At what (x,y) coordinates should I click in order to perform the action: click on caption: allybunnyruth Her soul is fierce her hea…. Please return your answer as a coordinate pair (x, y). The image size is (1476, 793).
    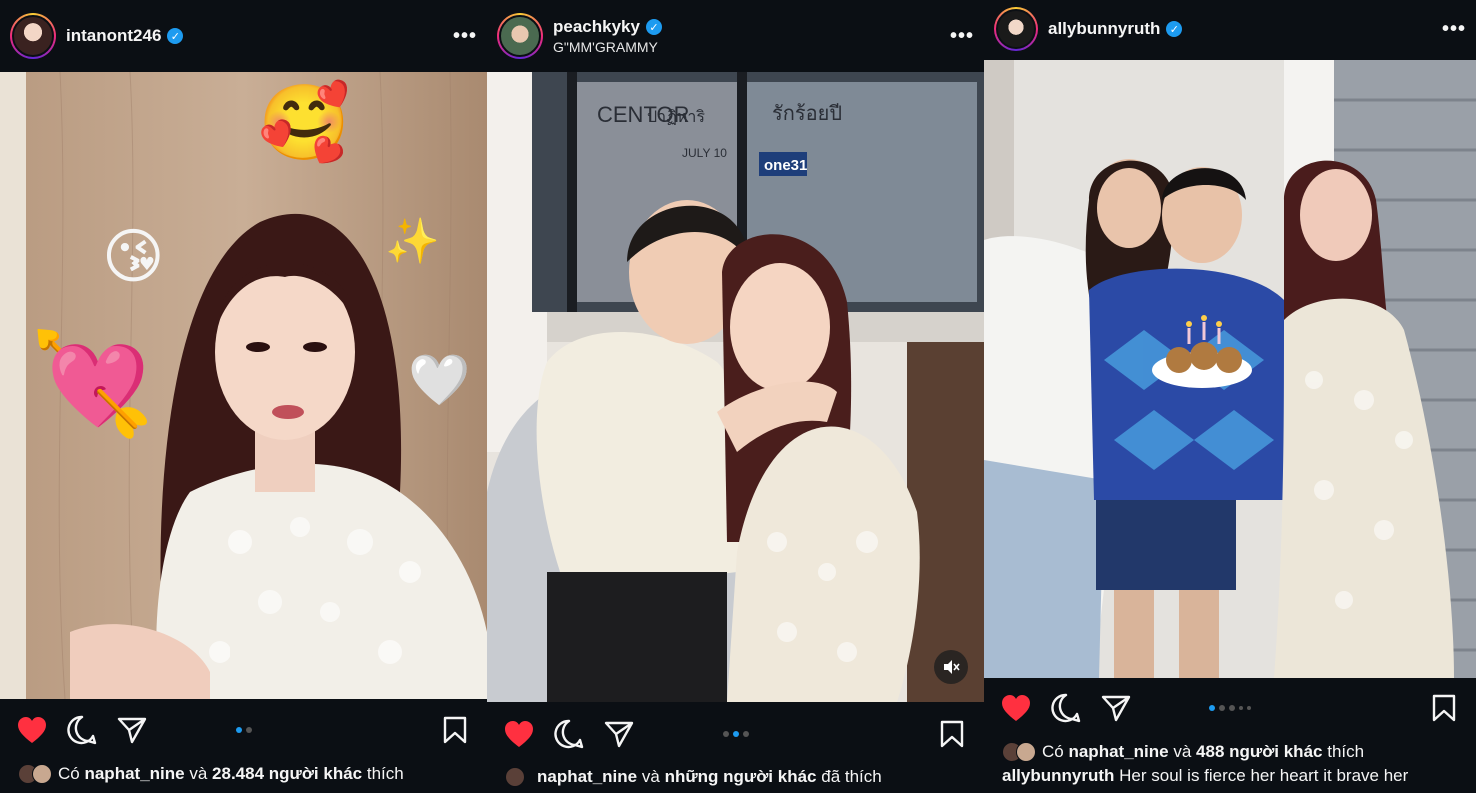
    Looking at the image, I should click on (1234, 778).